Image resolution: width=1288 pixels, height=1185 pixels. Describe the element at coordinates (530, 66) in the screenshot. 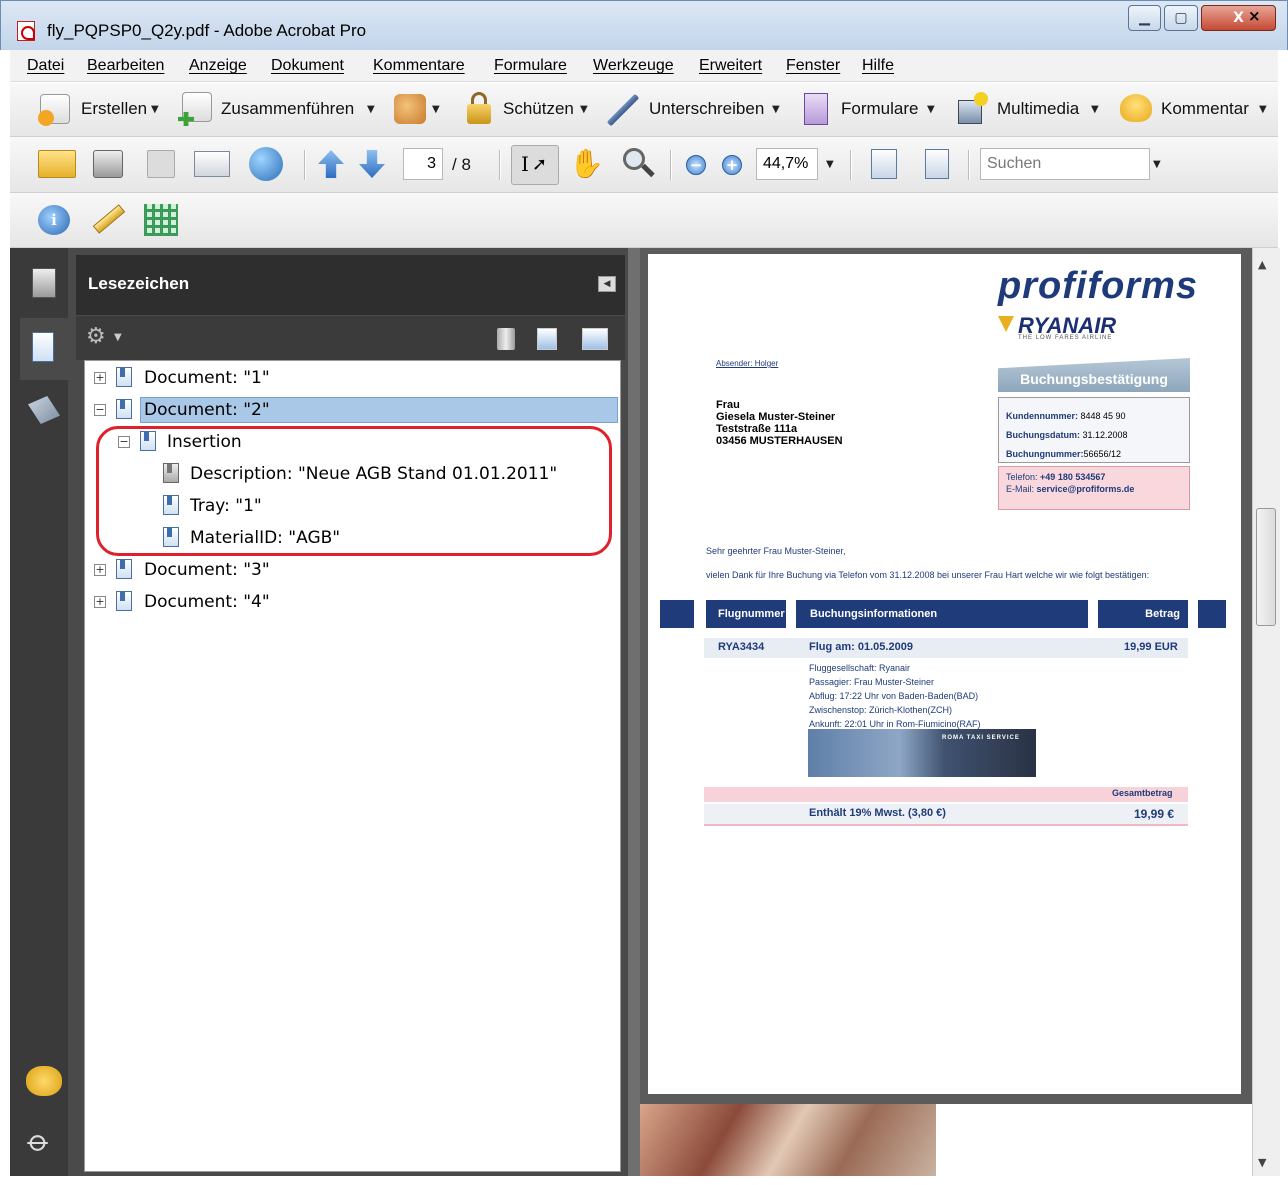

I see `menu-formulare: Formulare` at that location.